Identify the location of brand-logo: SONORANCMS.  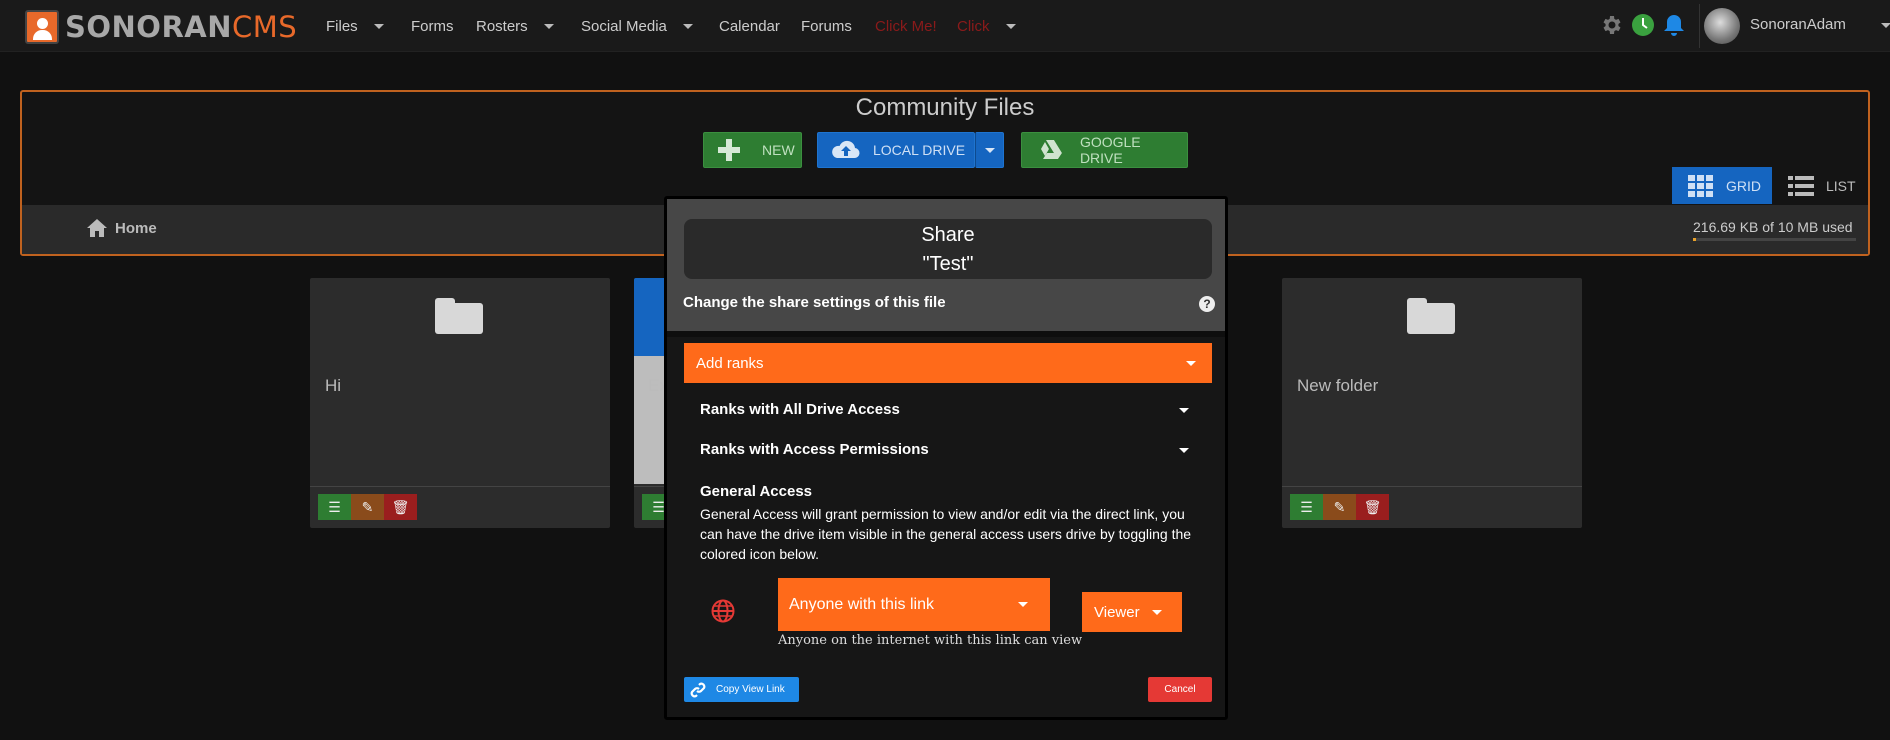
(161, 27).